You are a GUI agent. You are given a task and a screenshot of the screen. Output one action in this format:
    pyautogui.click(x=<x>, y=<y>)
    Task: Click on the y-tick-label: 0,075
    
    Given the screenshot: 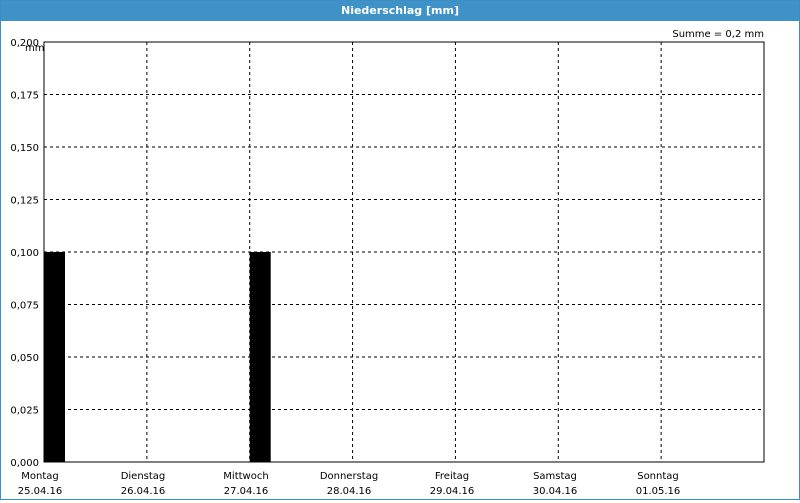 What is the action you would take?
    pyautogui.click(x=24, y=306)
    